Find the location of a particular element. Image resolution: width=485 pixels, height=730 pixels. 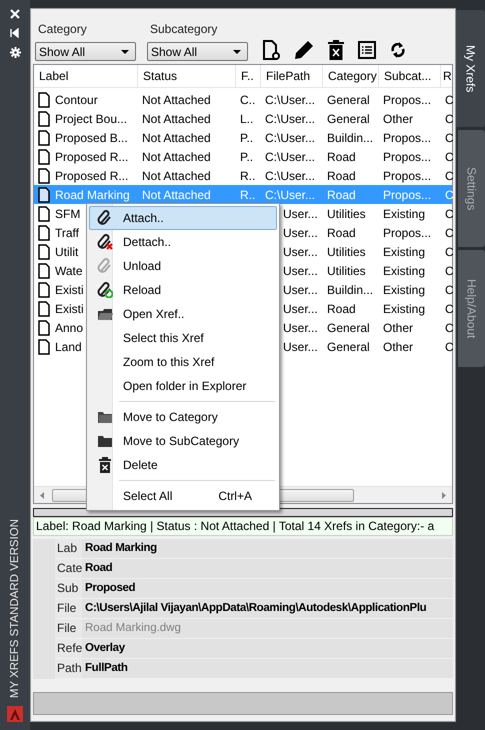

table-cell: Utilit is located at coordinates (66, 251).